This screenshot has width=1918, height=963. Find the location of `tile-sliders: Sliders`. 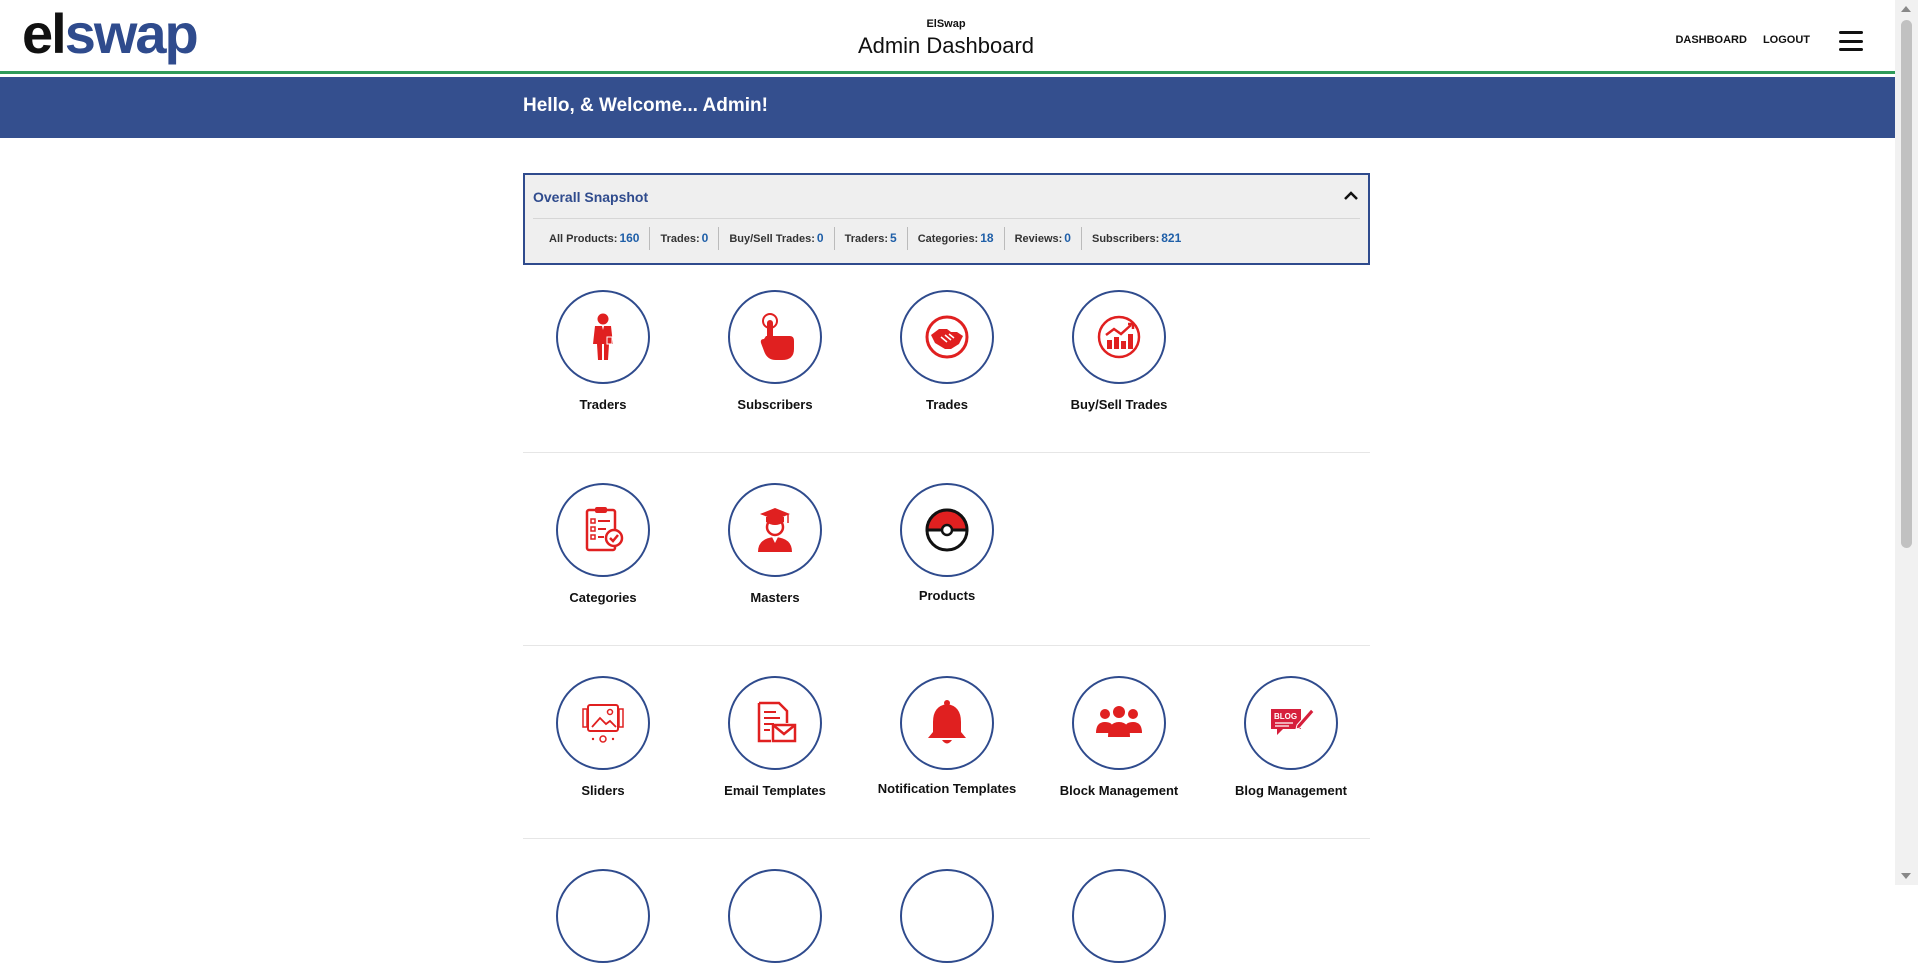

tile-sliders: Sliders is located at coordinates (603, 737).